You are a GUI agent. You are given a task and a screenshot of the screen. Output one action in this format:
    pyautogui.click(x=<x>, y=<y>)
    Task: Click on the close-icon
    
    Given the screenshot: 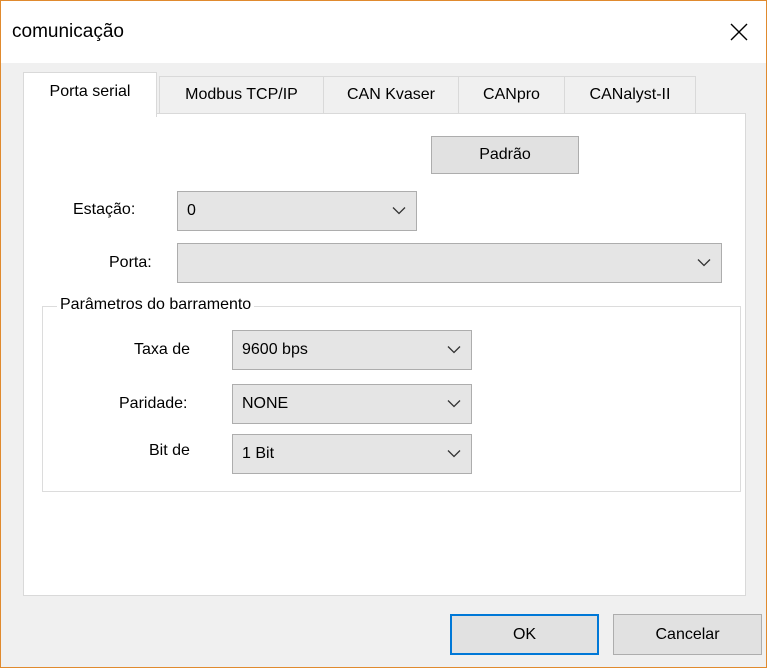 What is the action you would take?
    pyautogui.click(x=739, y=32)
    